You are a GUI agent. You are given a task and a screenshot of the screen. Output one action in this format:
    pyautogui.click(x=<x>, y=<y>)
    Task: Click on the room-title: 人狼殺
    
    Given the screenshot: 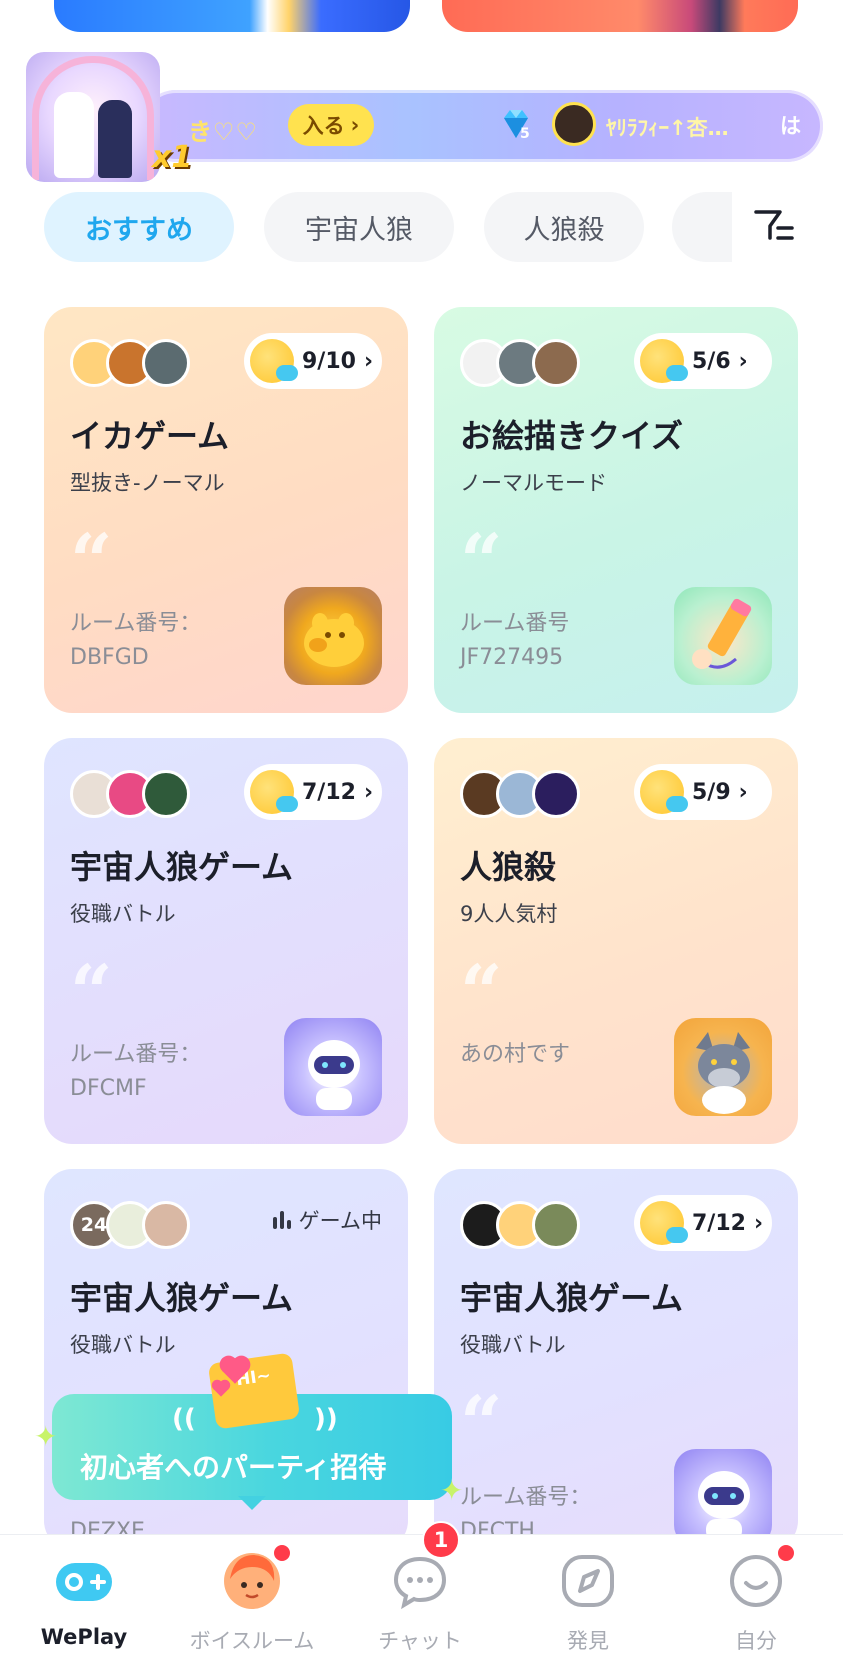 What is the action you would take?
    pyautogui.click(x=508, y=867)
    